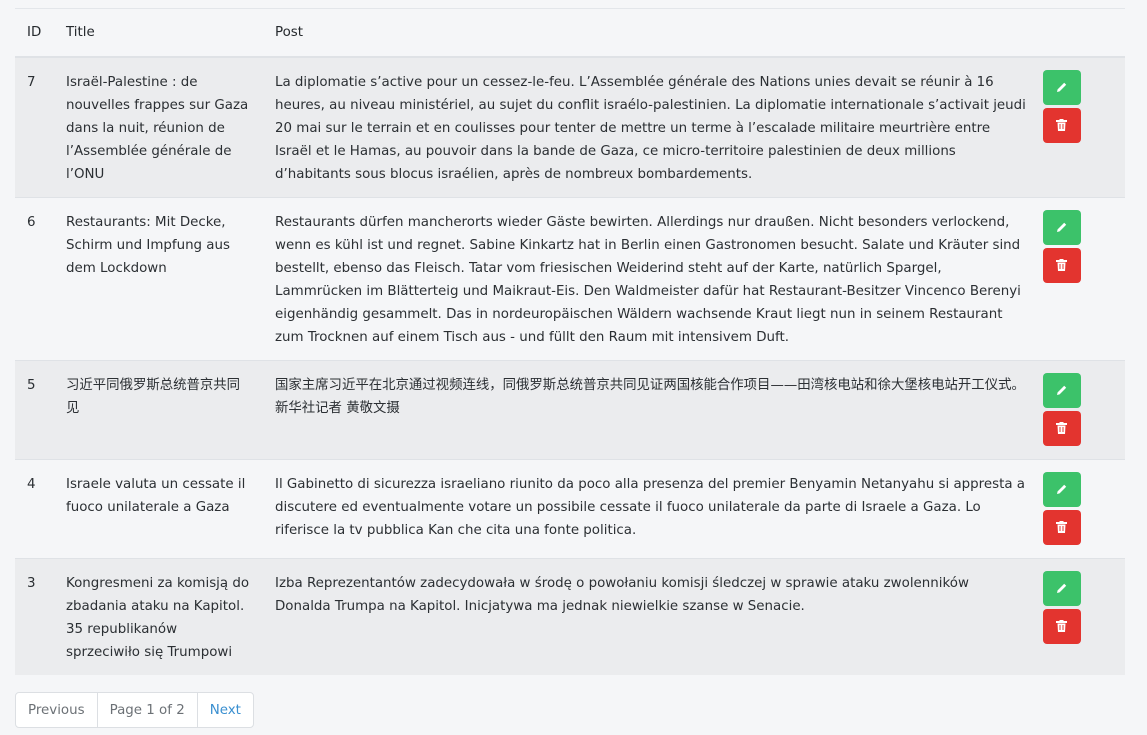 The width and height of the screenshot is (1147, 735). Describe the element at coordinates (158, 410) in the screenshot. I see `row-title: 习近平同俄罗斯总统普京共同见` at that location.